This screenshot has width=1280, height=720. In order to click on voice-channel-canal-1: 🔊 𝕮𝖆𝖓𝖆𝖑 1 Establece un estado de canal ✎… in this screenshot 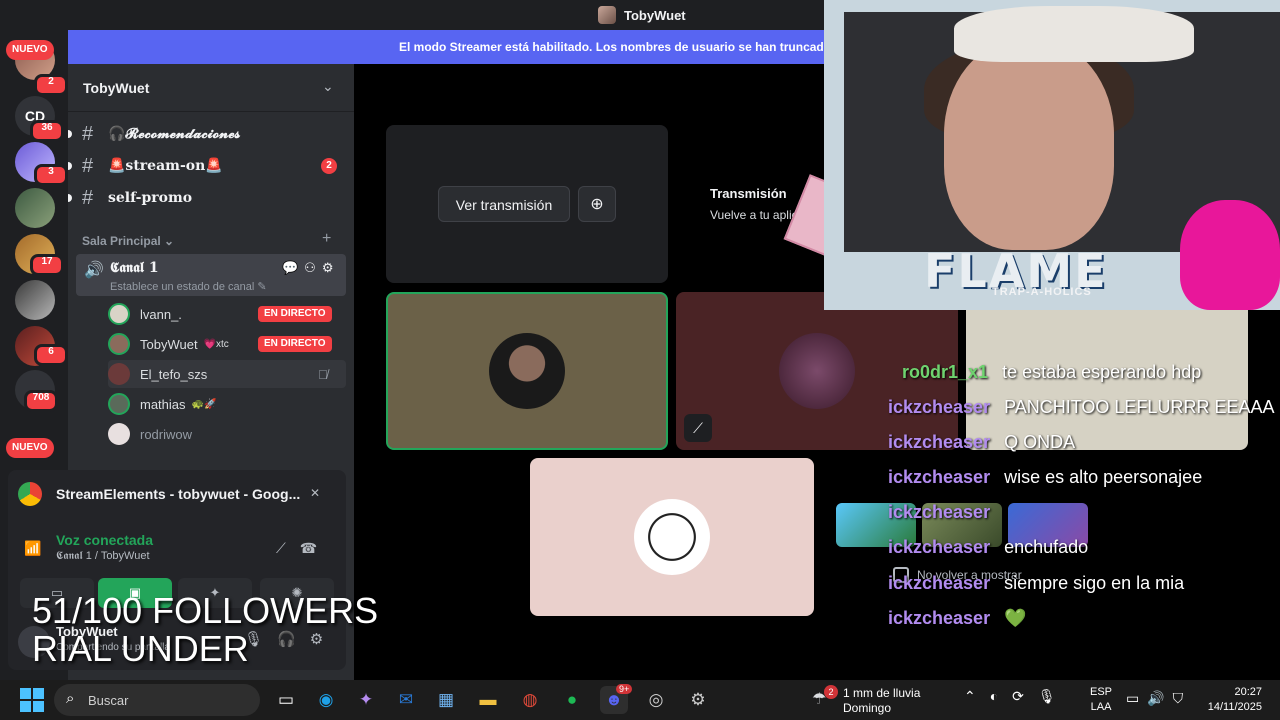, I will do `click(211, 275)`.